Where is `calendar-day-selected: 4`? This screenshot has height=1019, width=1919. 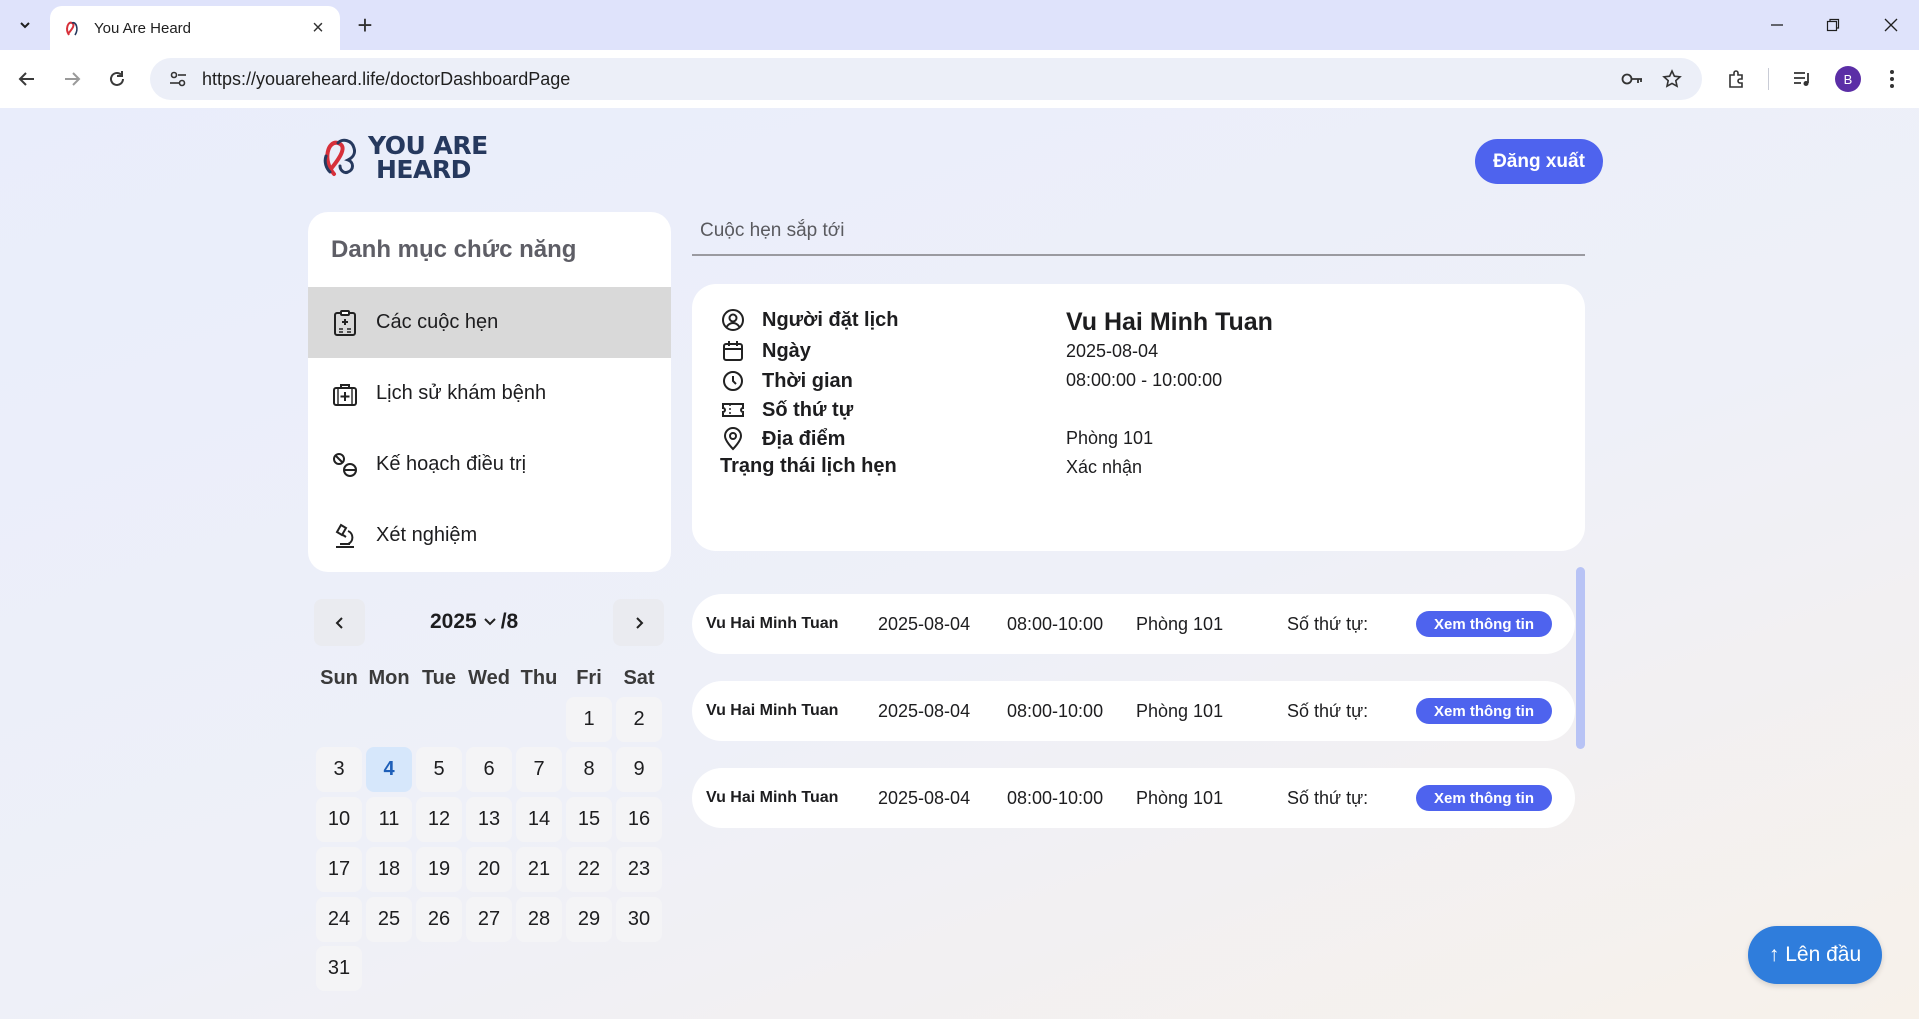
calendar-day-selected: 4 is located at coordinates (389, 769).